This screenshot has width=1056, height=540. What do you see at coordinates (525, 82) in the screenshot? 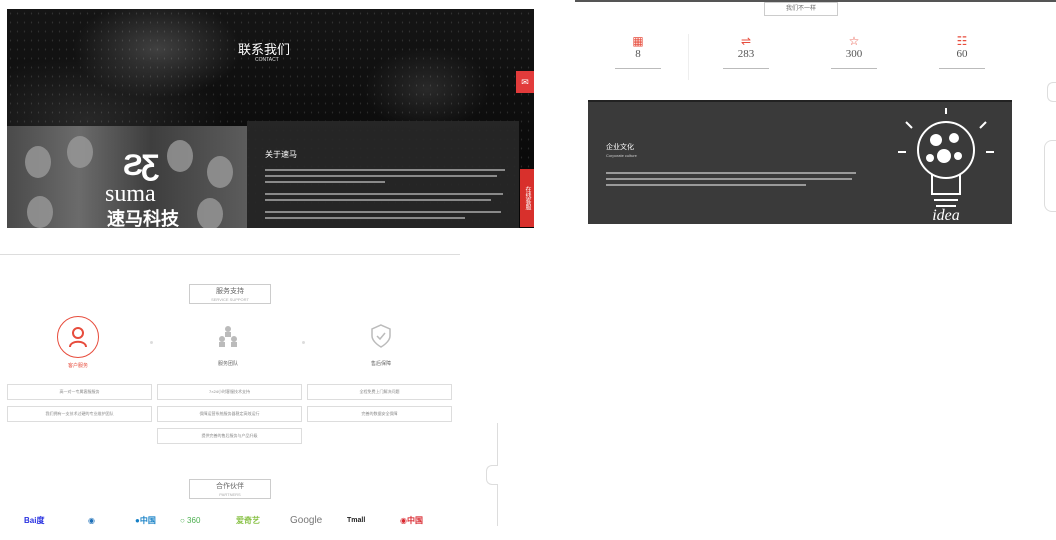
I see `message-icon: ✉` at bounding box center [525, 82].